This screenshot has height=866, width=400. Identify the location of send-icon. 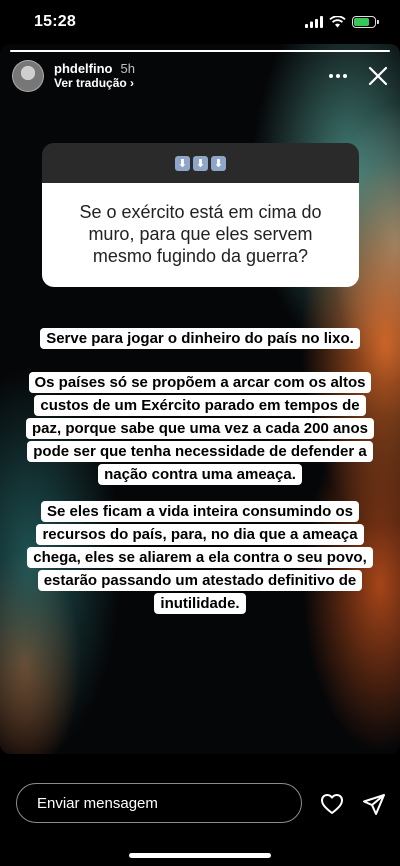
(374, 804).